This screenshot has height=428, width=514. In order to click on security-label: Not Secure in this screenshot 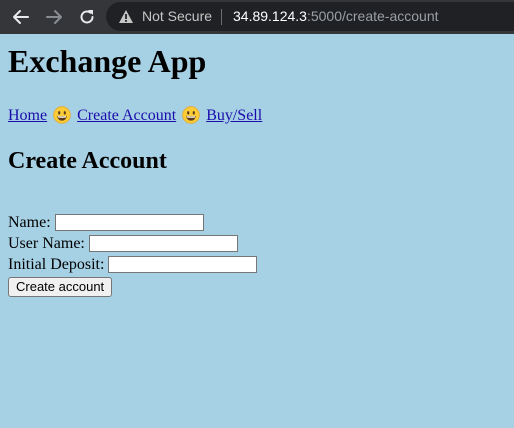, I will do `click(177, 16)`.